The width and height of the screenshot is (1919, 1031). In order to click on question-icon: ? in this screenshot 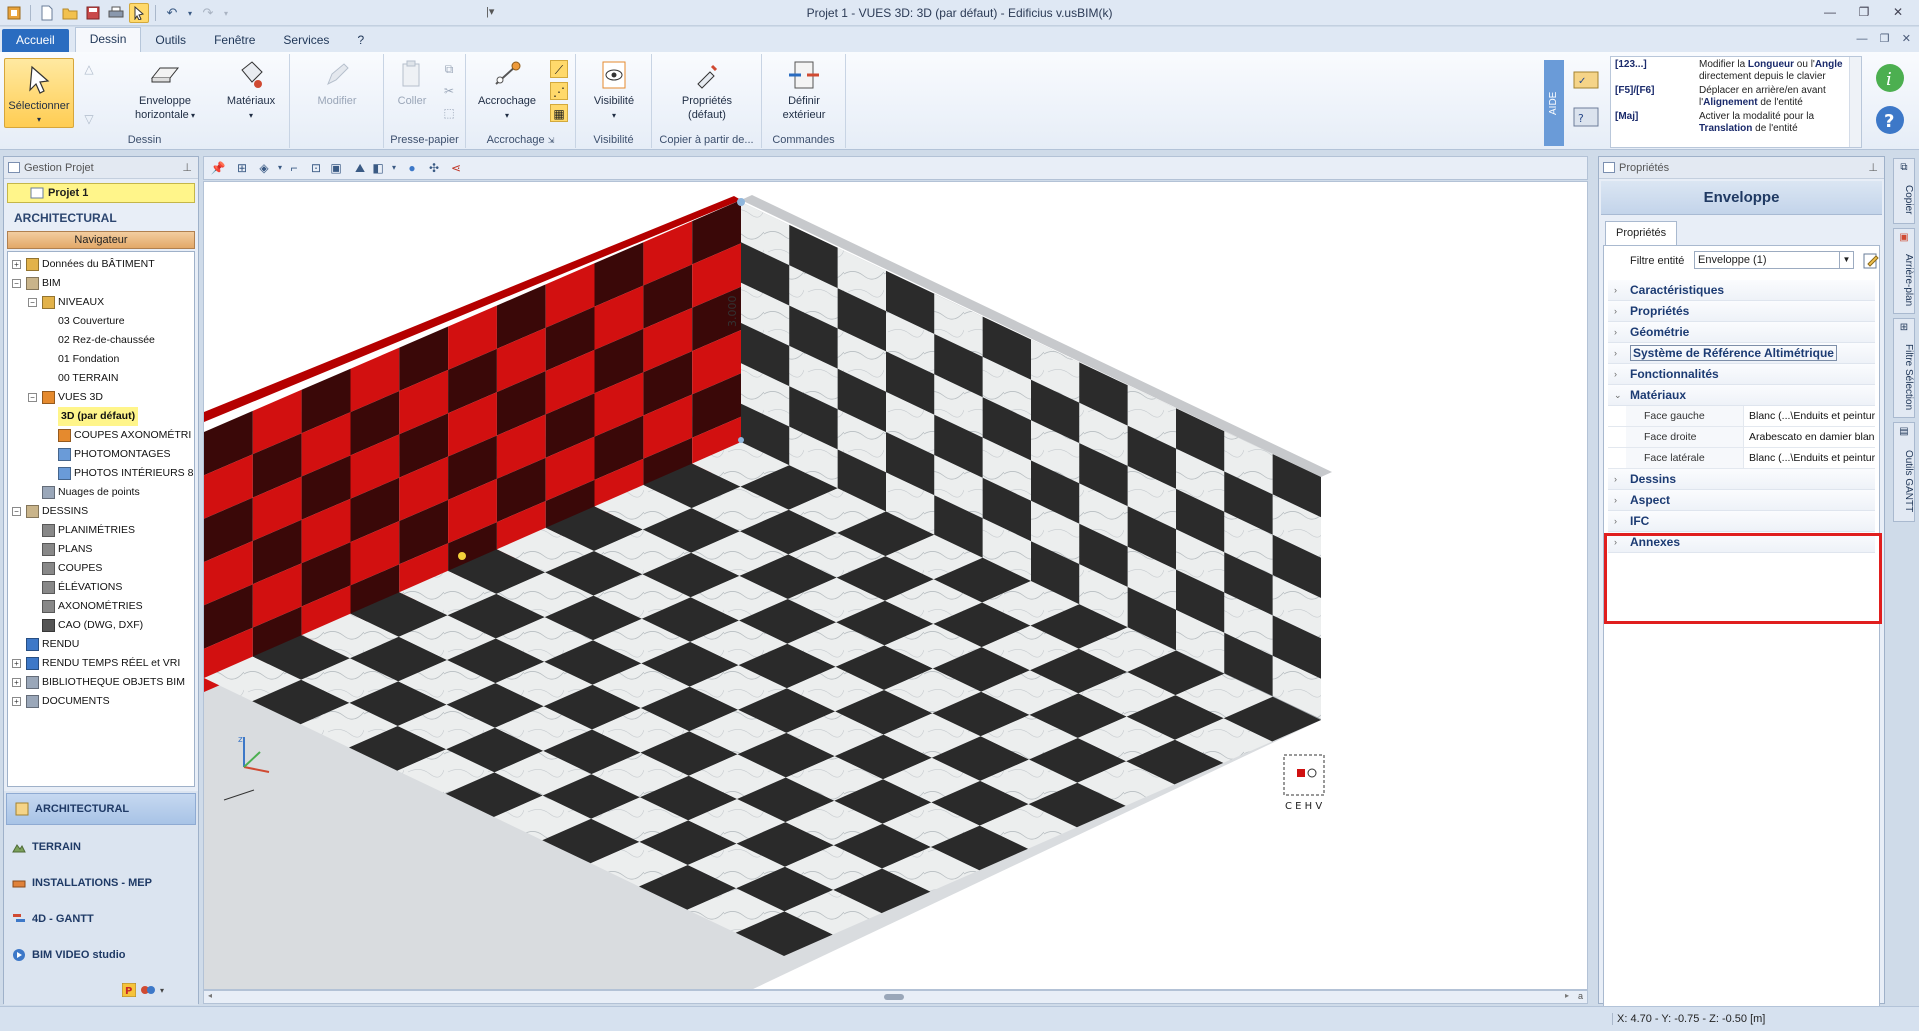, I will do `click(1890, 120)`.